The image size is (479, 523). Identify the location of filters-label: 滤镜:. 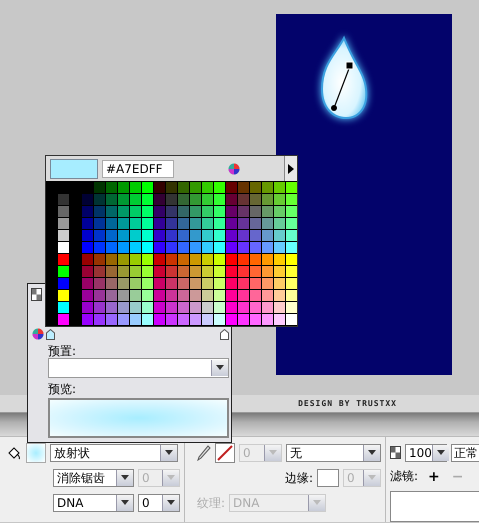
(404, 477).